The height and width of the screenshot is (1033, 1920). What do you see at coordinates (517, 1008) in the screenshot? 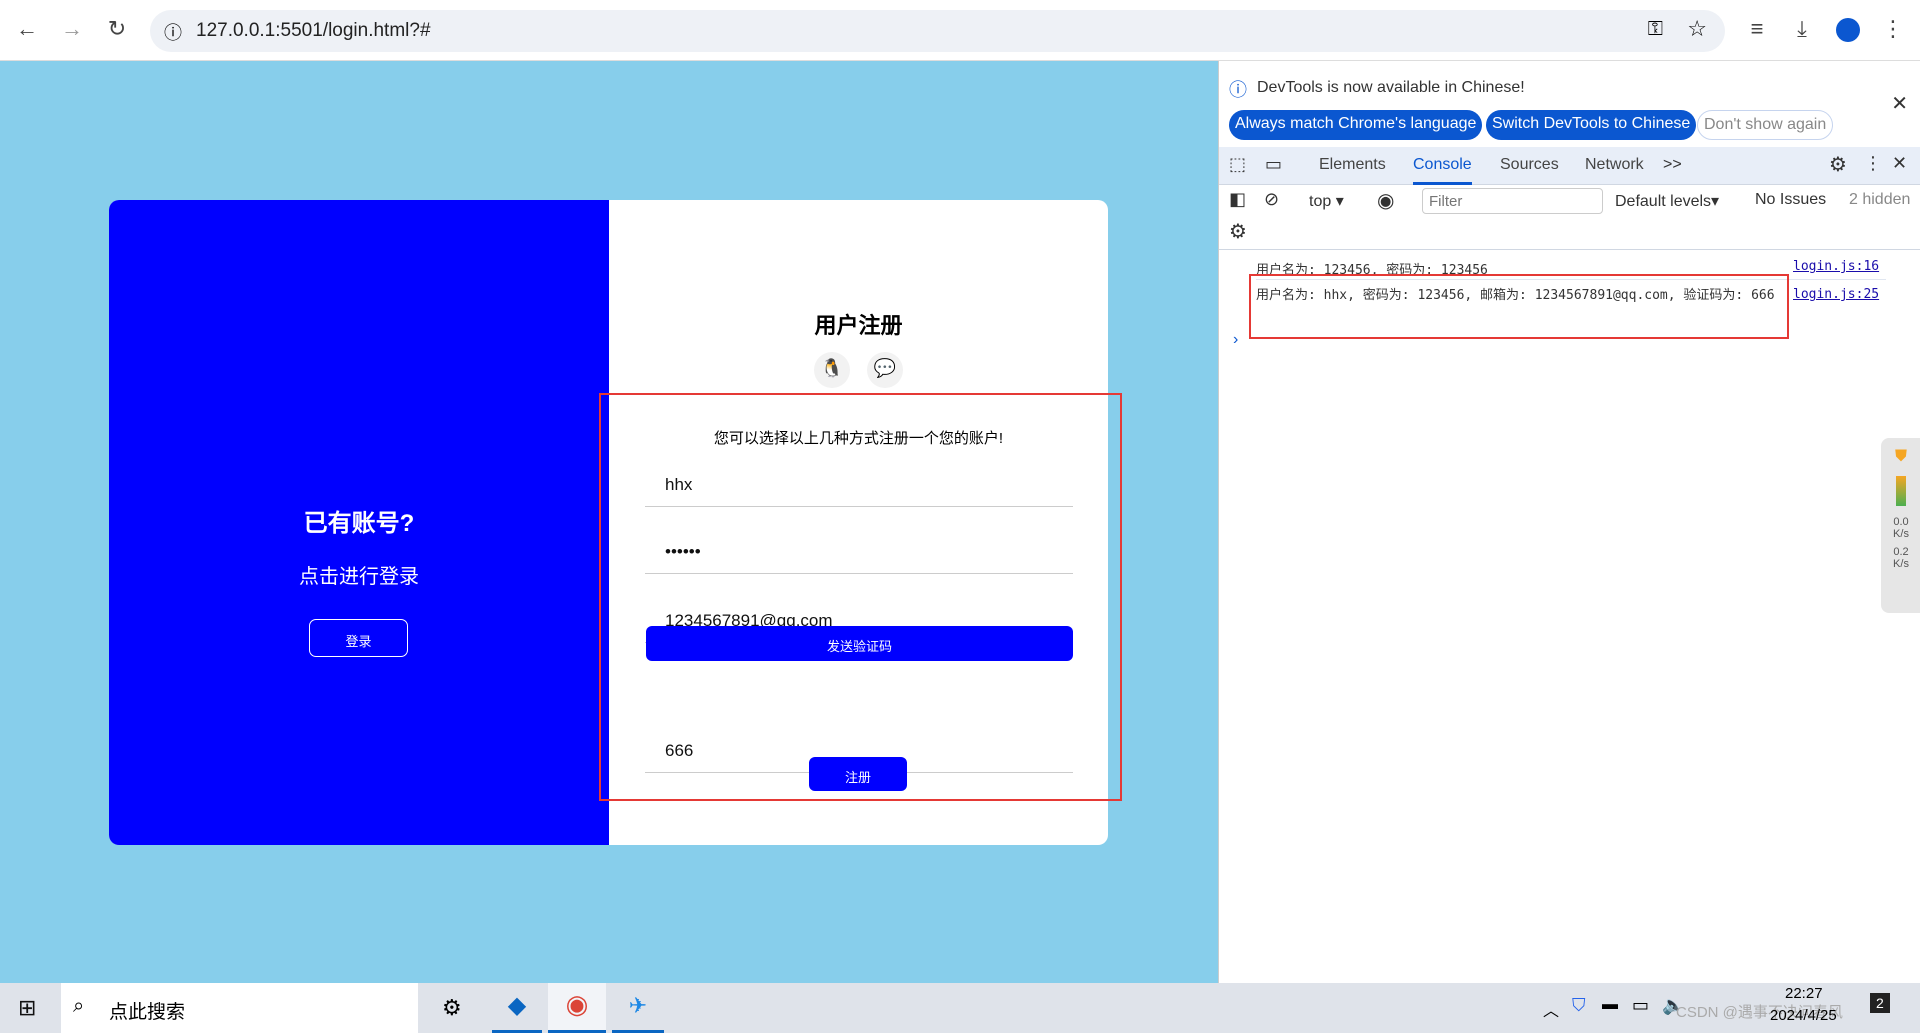
I see `vscode-icon: ◆` at bounding box center [517, 1008].